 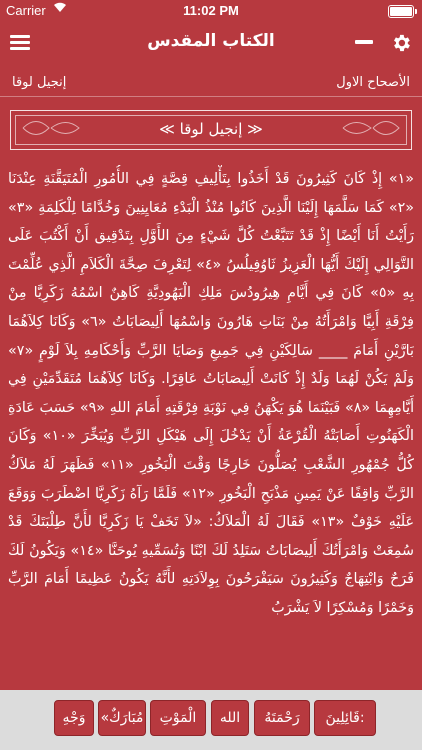 What do you see at coordinates (178, 718) in the screenshot?
I see `word-chip: الْمَوْتِ` at bounding box center [178, 718].